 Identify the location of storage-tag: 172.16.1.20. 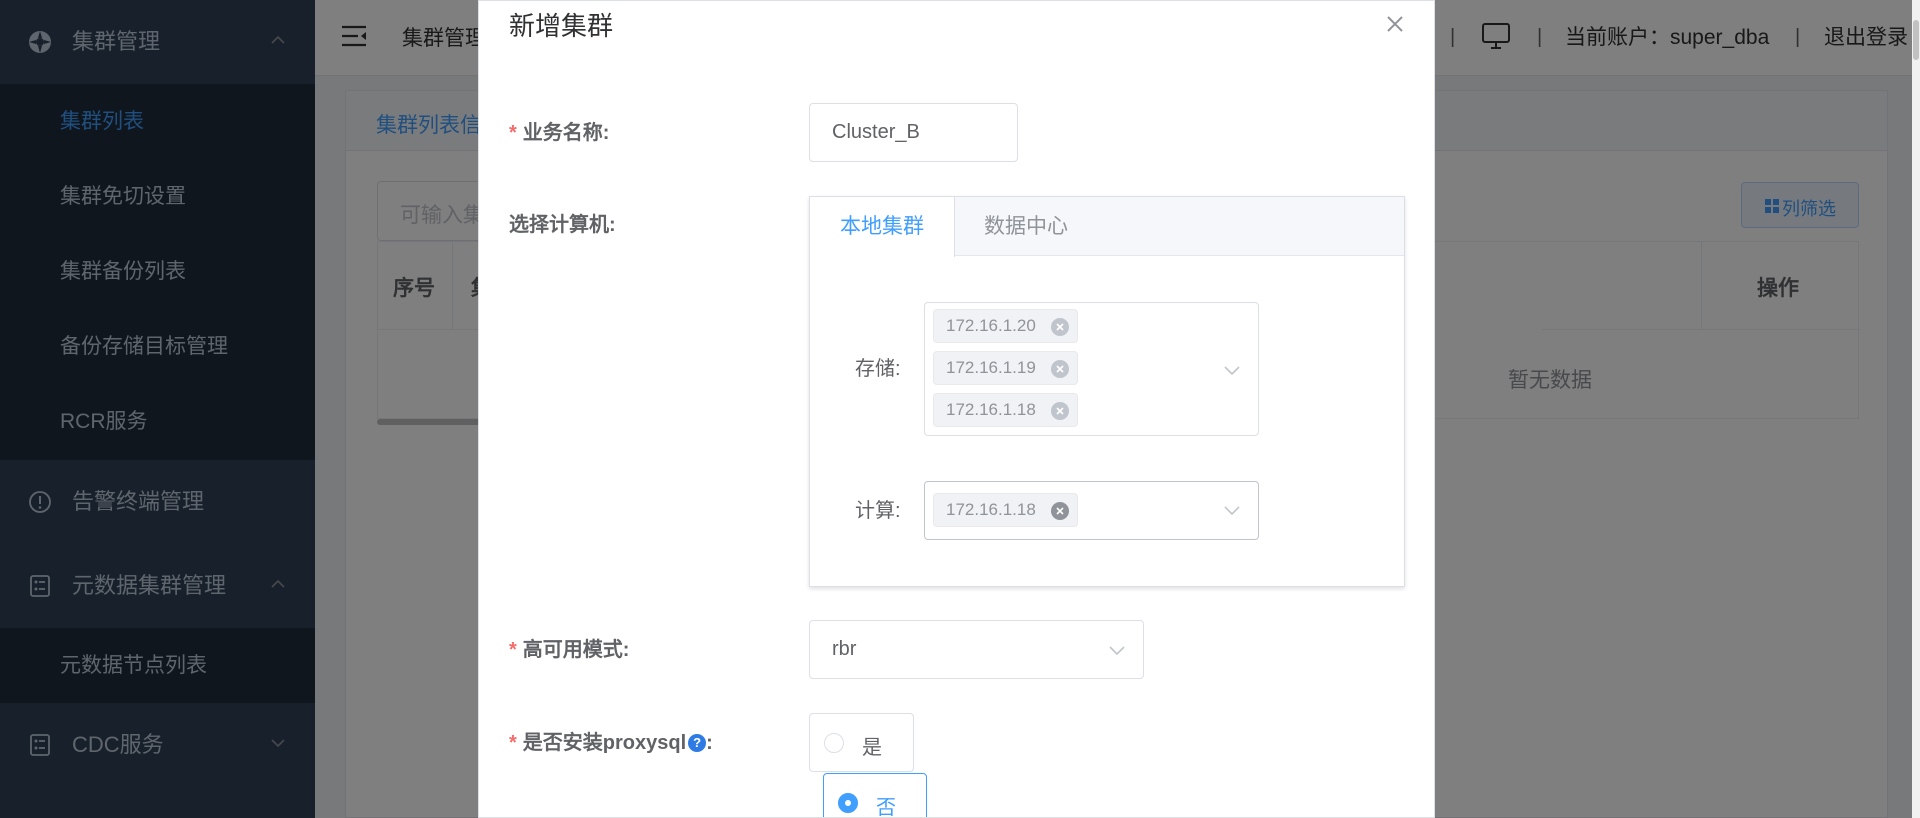
(1005, 326).